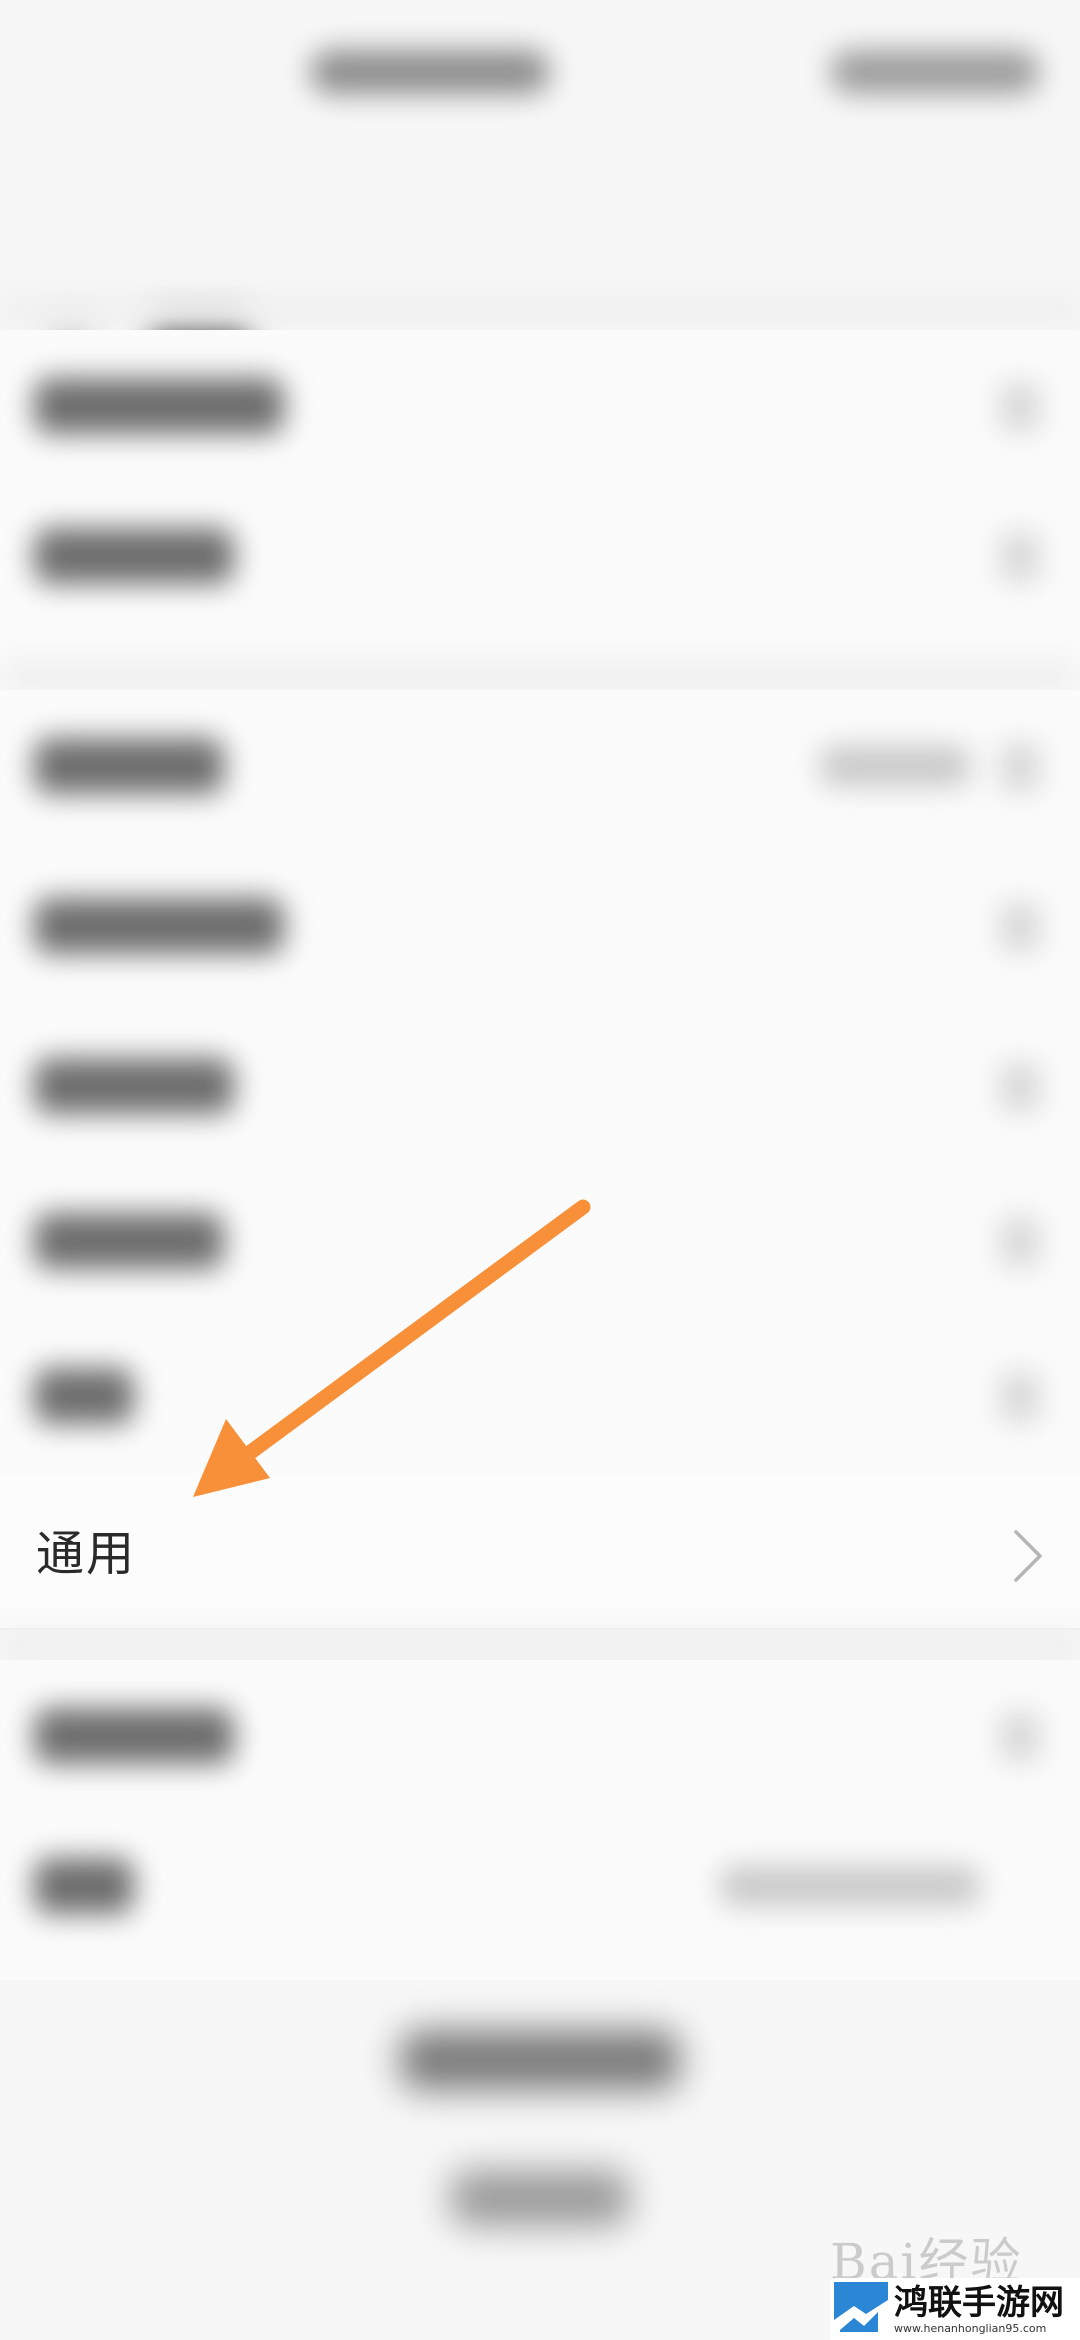  I want to click on status-time-blurred, so click(430, 72).